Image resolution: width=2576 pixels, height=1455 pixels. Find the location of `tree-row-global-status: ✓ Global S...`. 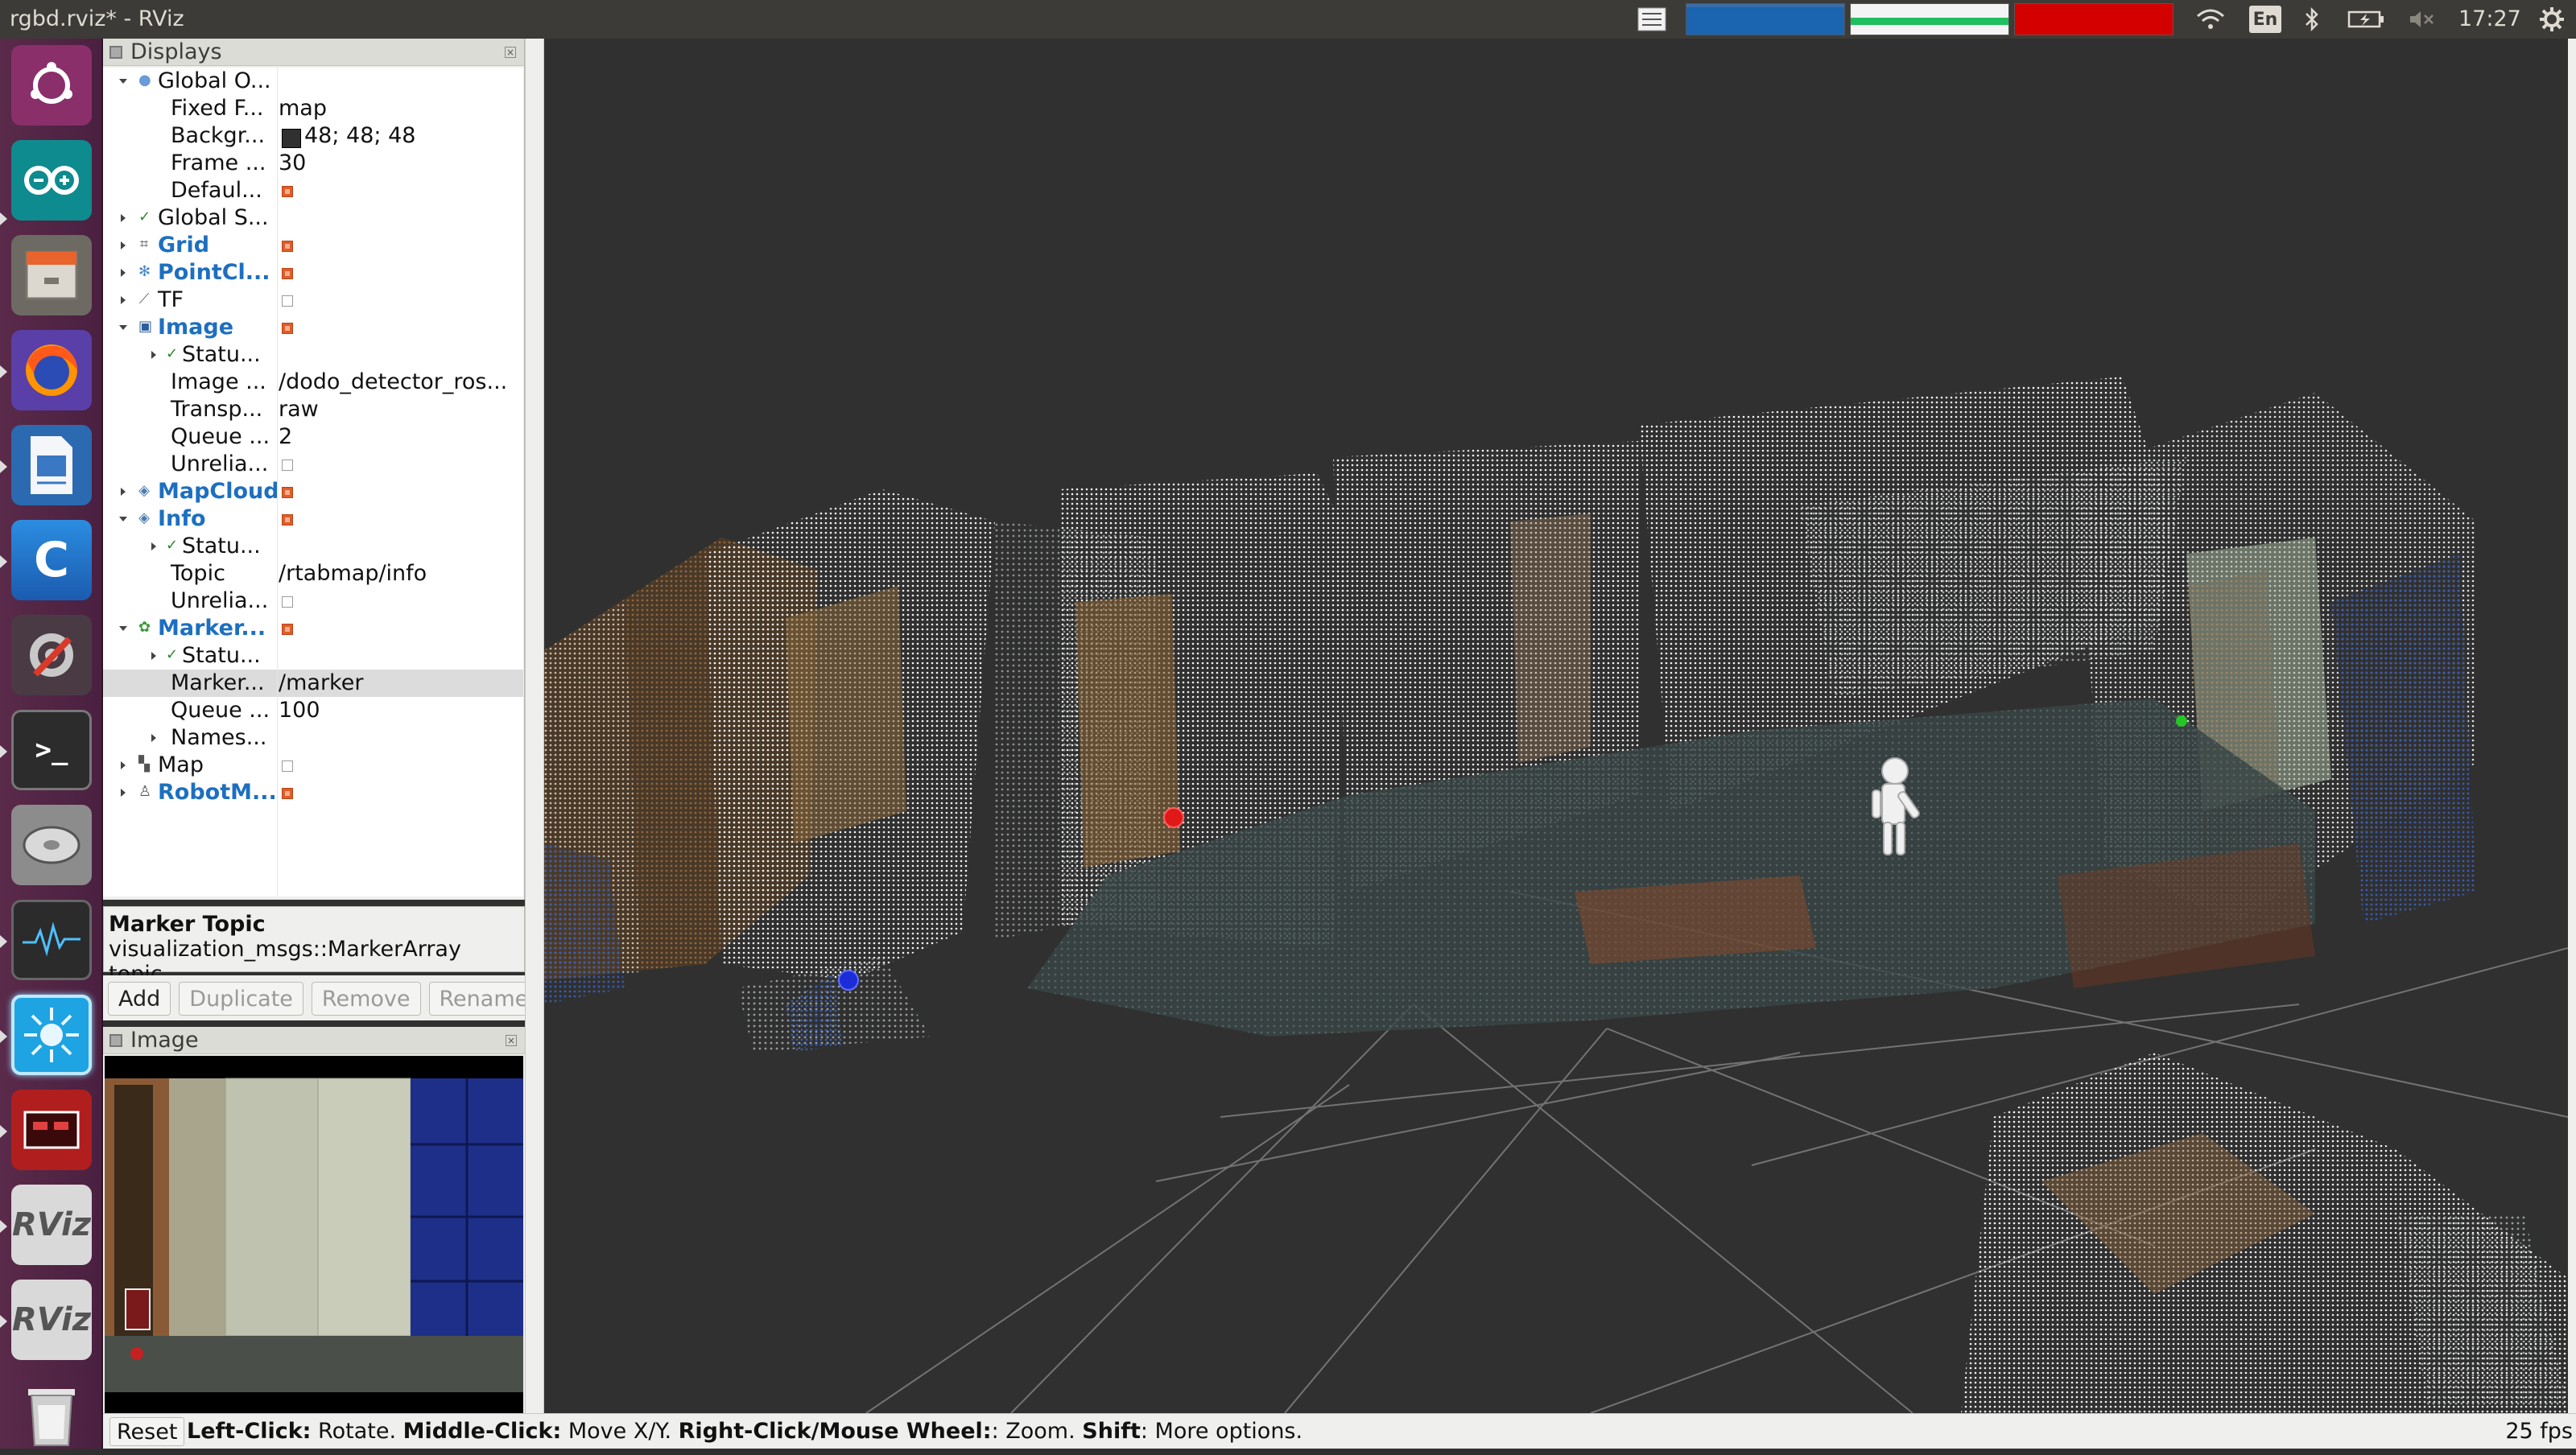

tree-row-global-status: ✓ Global S... is located at coordinates (313, 218).